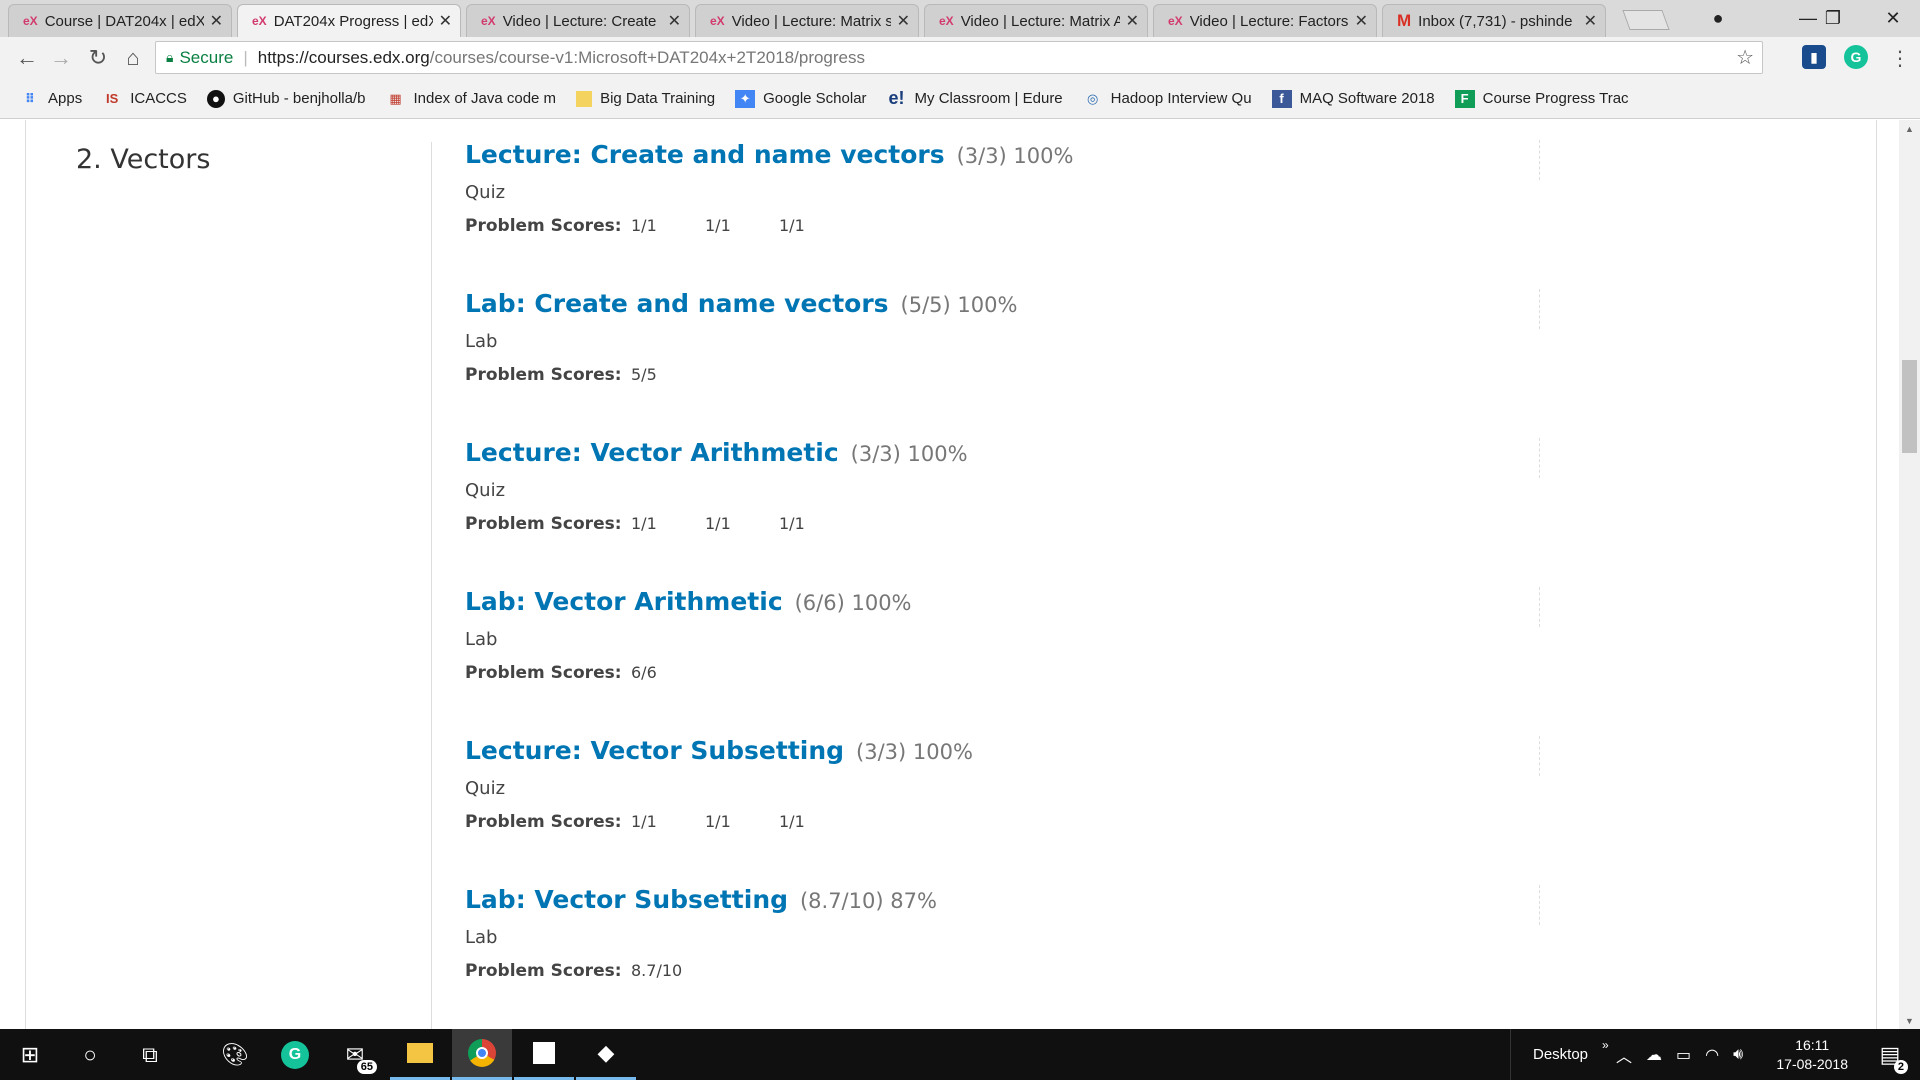 This screenshot has height=1080, width=1920. What do you see at coordinates (1812, 1064) in the screenshot?
I see `clock-date: 17-08-2018` at bounding box center [1812, 1064].